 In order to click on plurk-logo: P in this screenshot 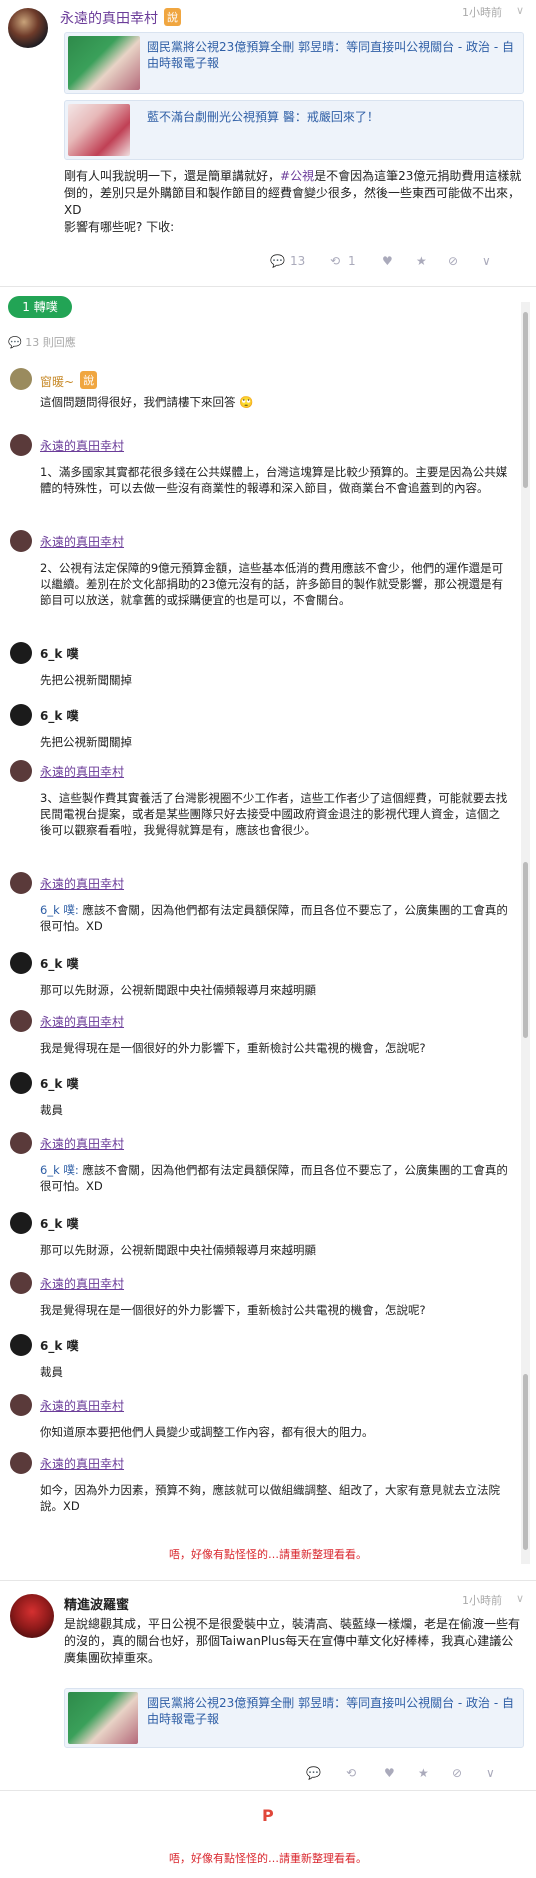, I will do `click(268, 1815)`.